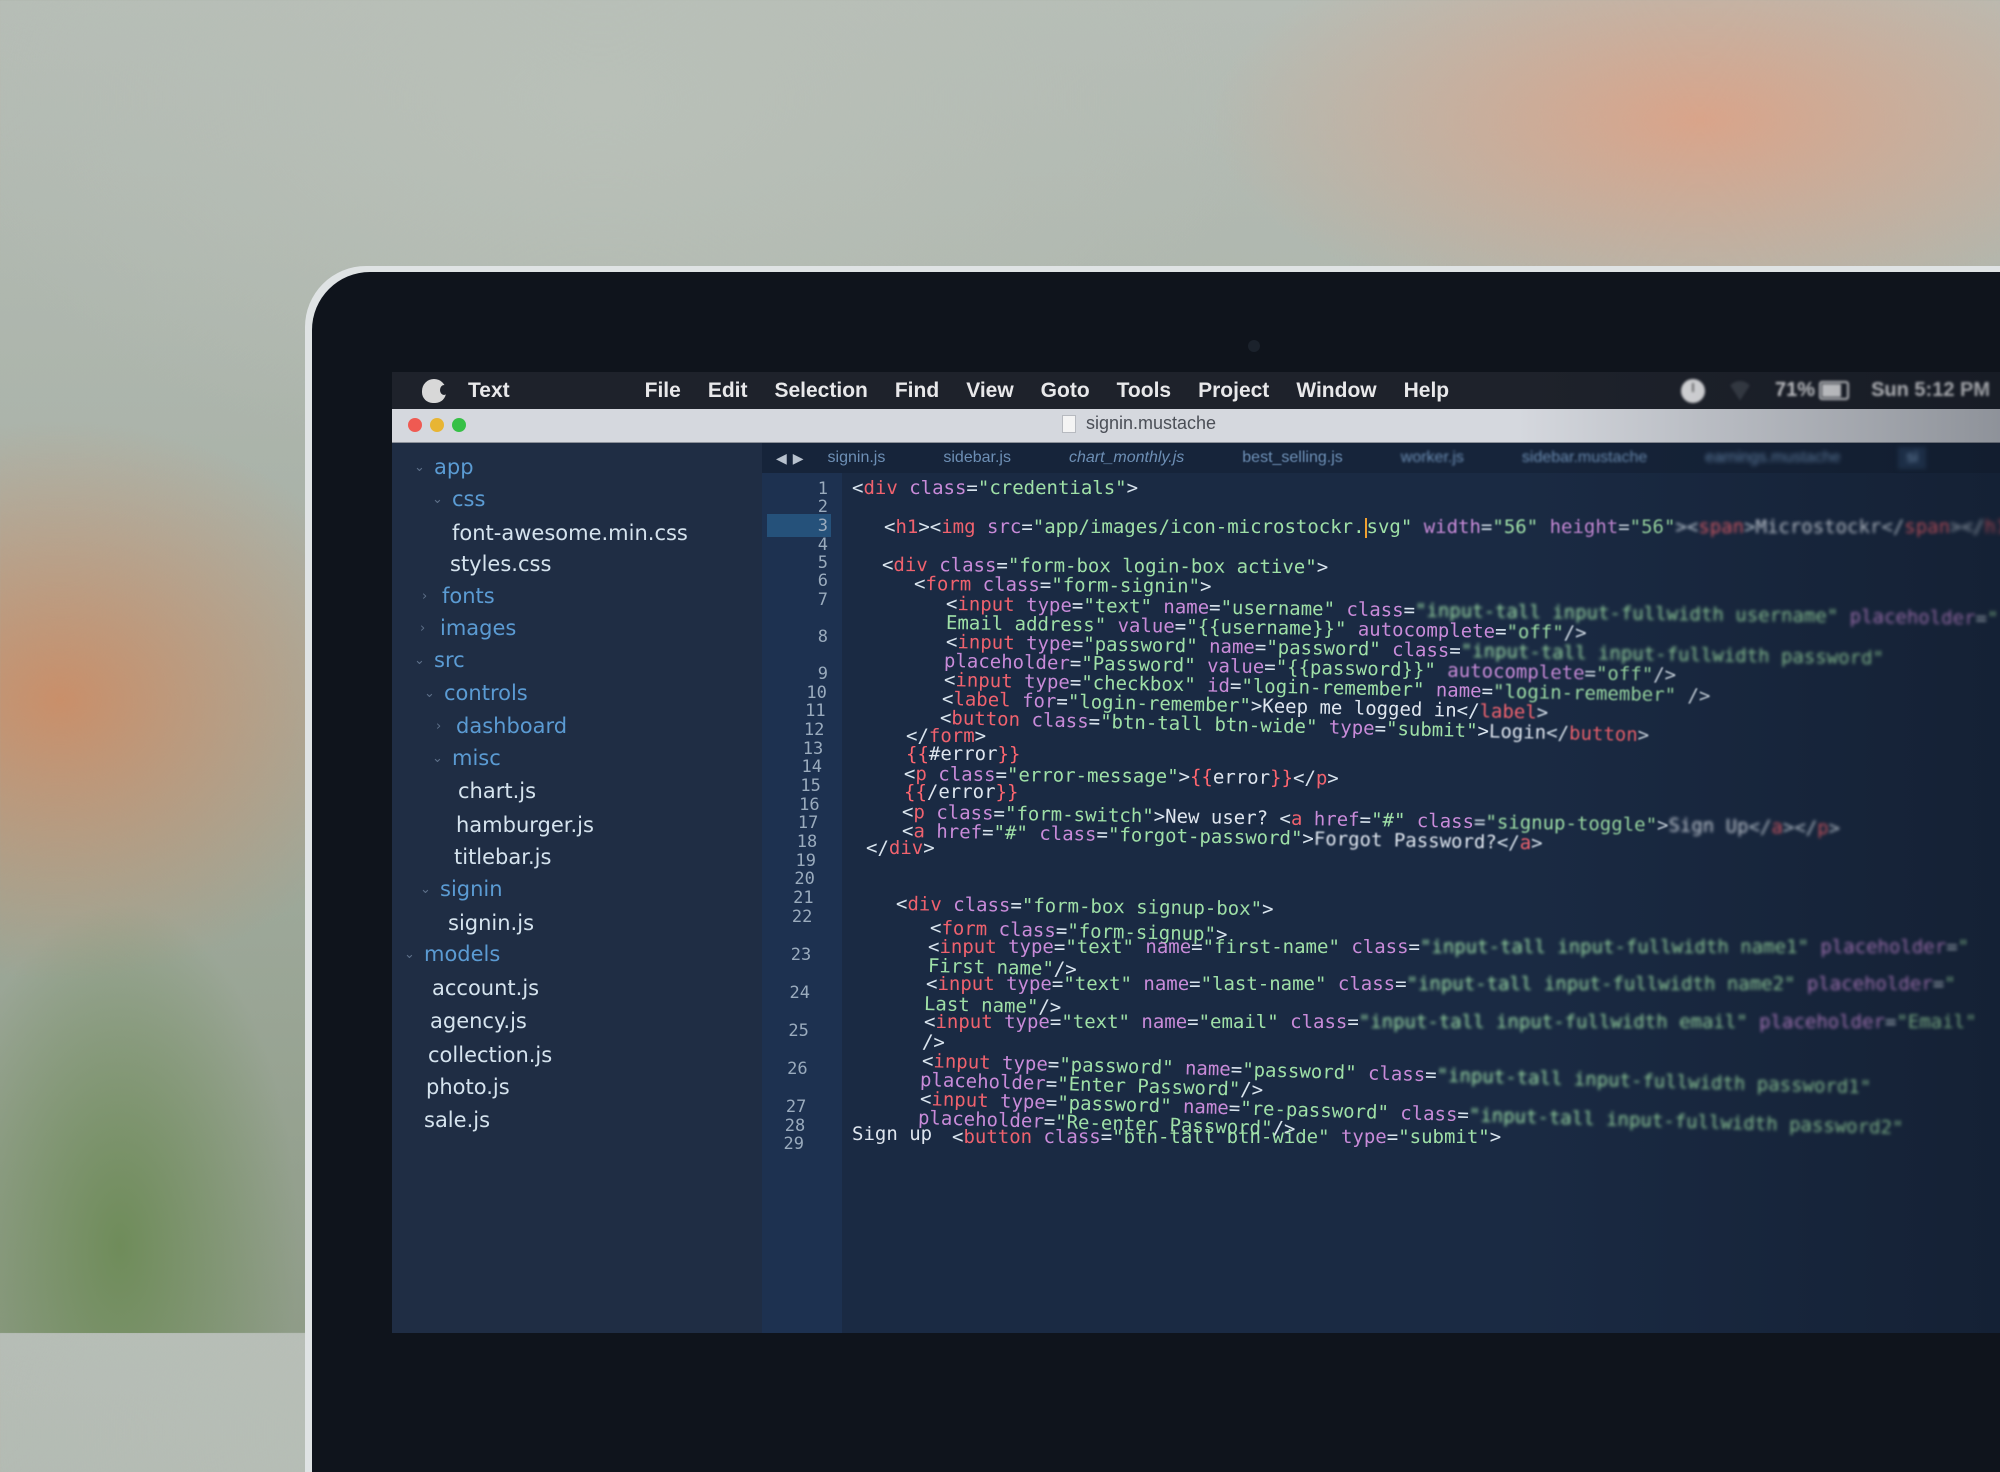 This screenshot has height=1472, width=2000. I want to click on code-token: "forgot-password", so click(1205, 836).